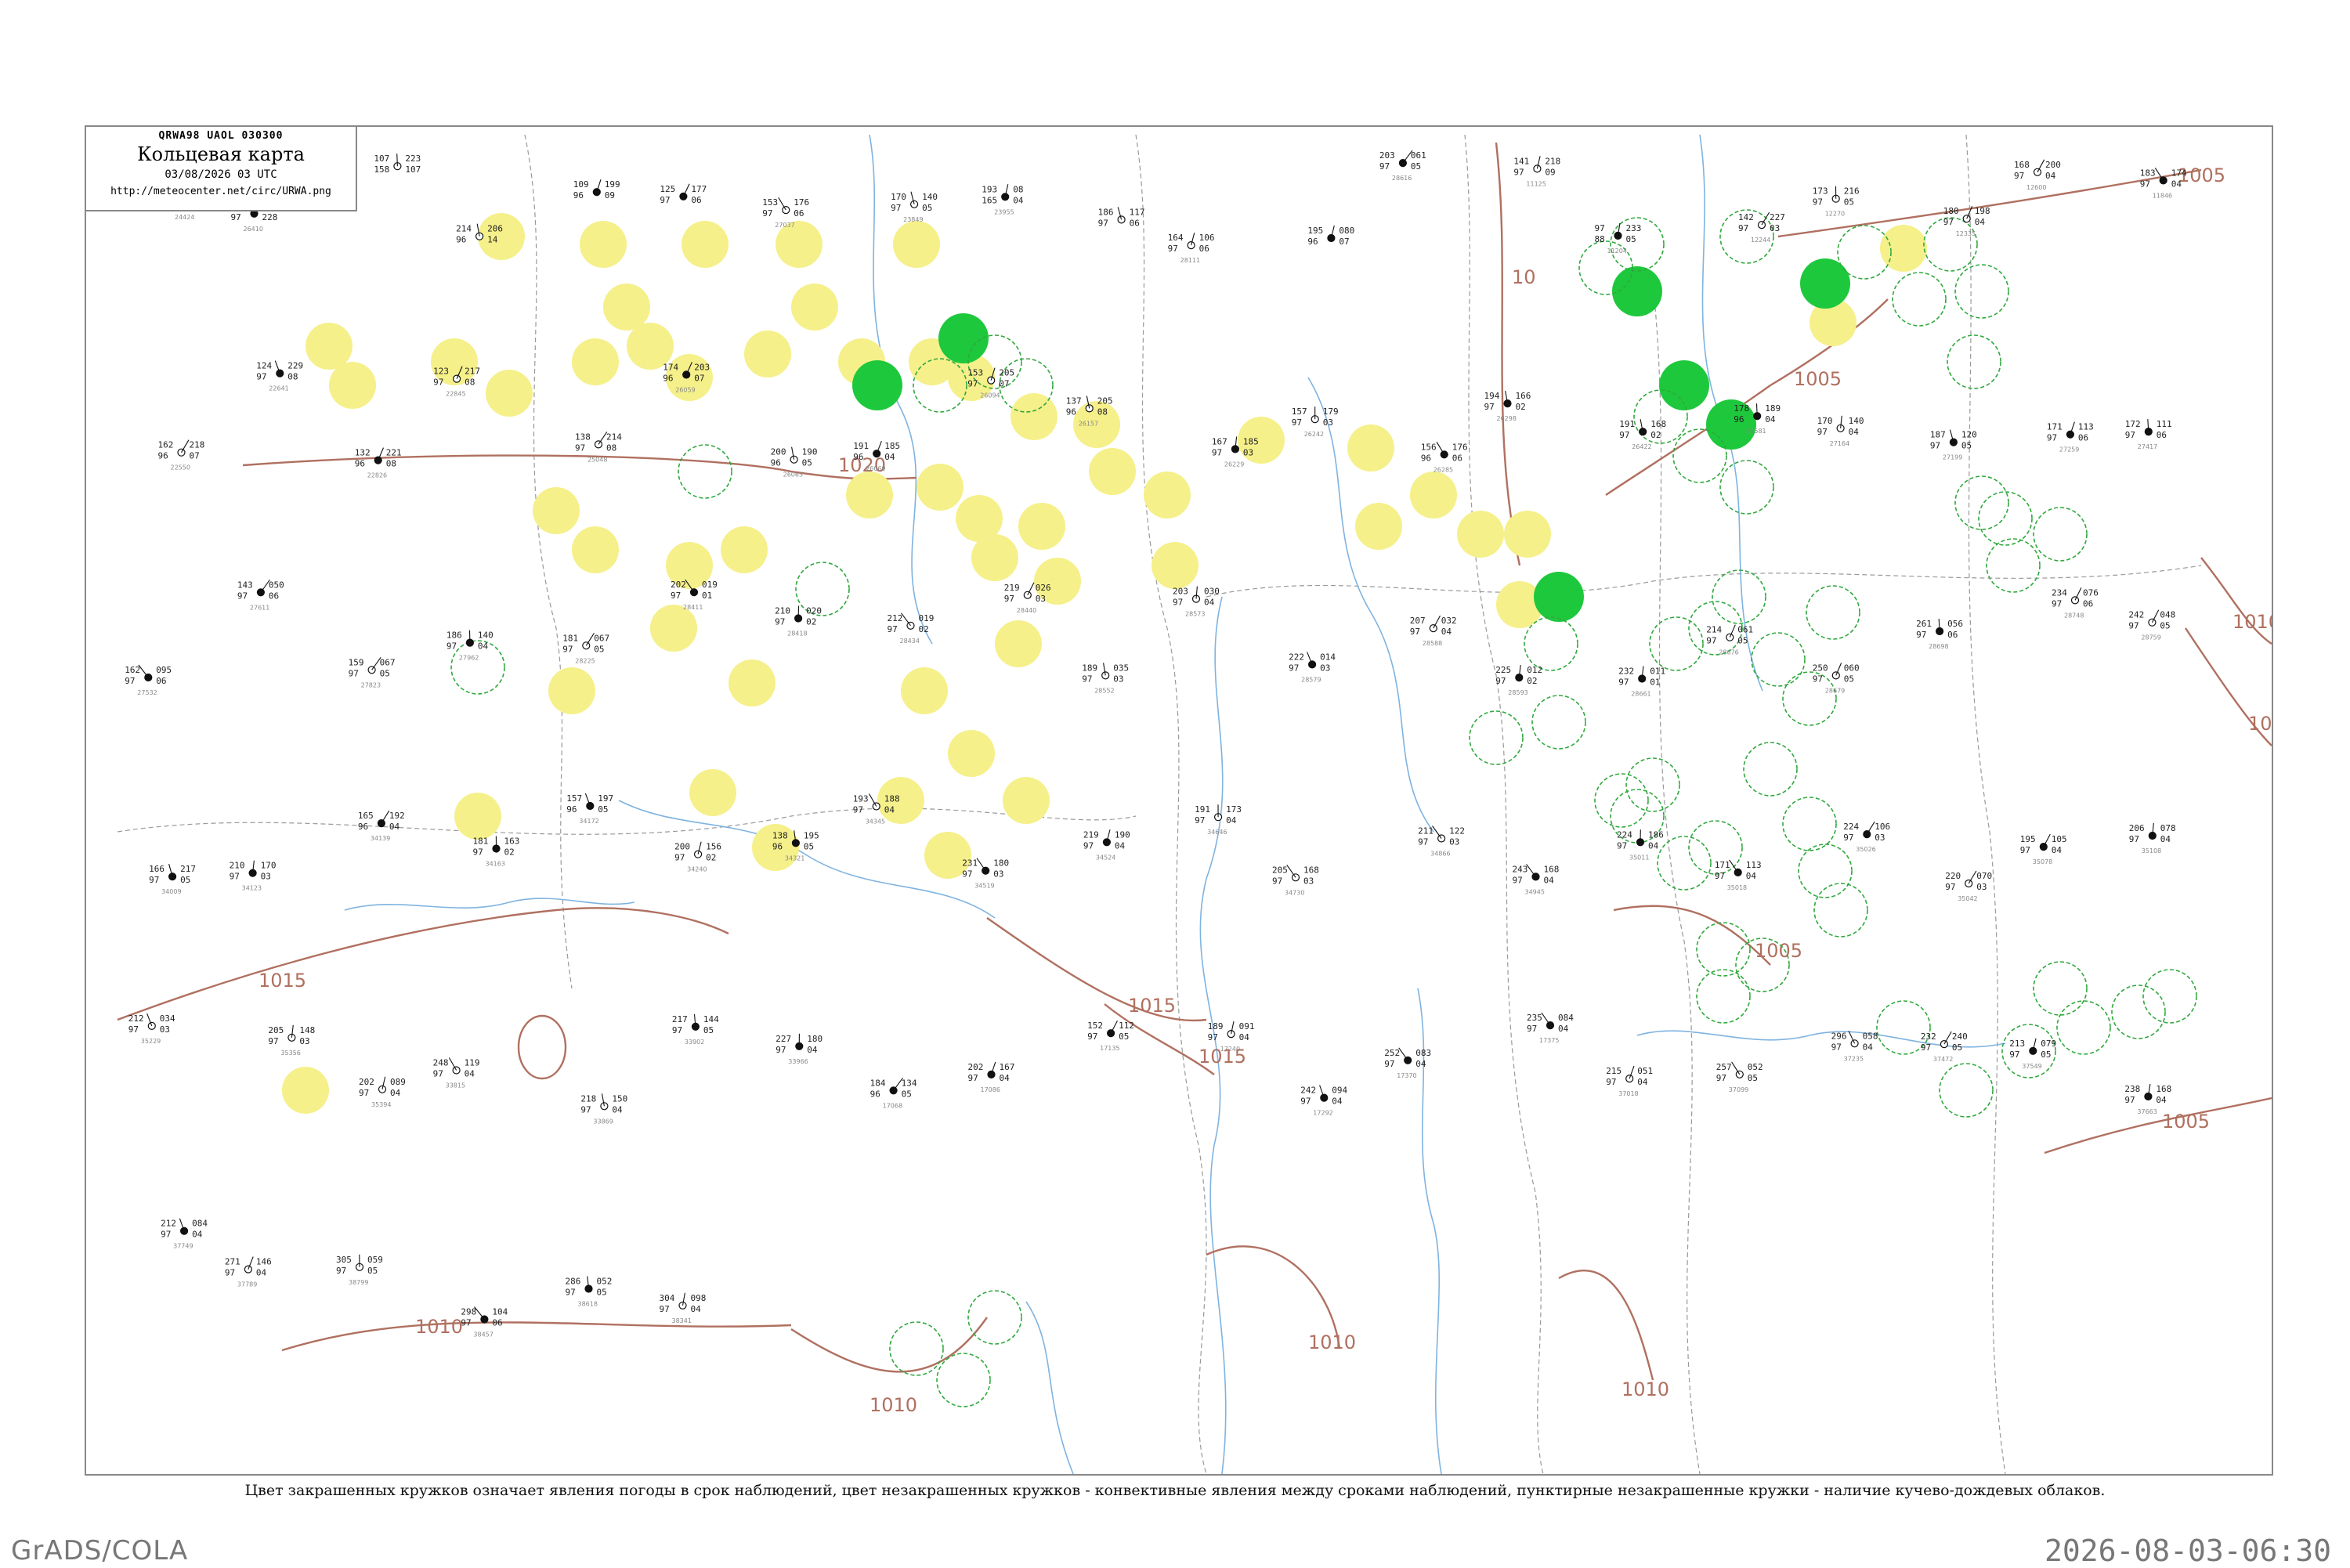 The image size is (2350, 1568). I want to click on station-index: 34646, so click(1217, 832).